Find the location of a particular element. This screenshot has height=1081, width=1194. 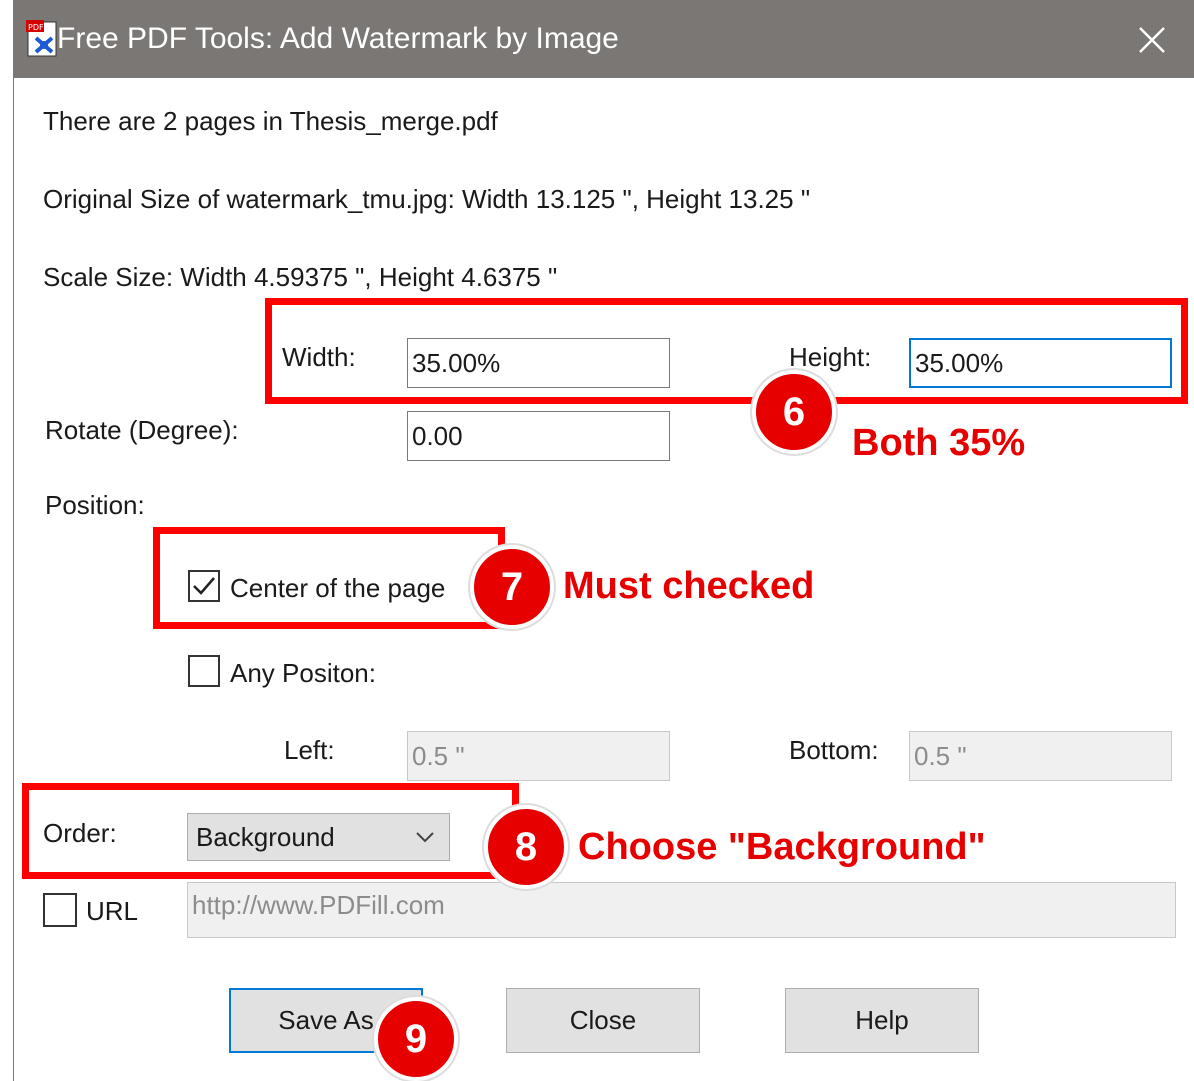

left-label: Left: is located at coordinates (309, 750).